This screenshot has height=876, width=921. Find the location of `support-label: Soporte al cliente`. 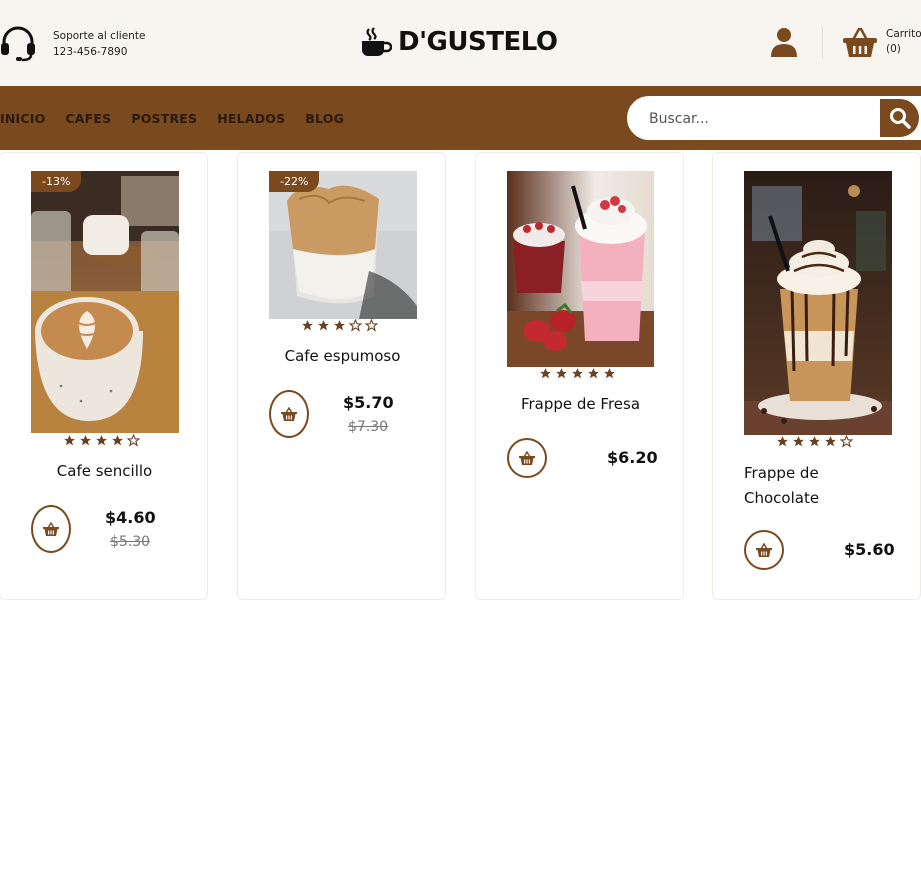

support-label: Soporte al cliente is located at coordinates (99, 36).